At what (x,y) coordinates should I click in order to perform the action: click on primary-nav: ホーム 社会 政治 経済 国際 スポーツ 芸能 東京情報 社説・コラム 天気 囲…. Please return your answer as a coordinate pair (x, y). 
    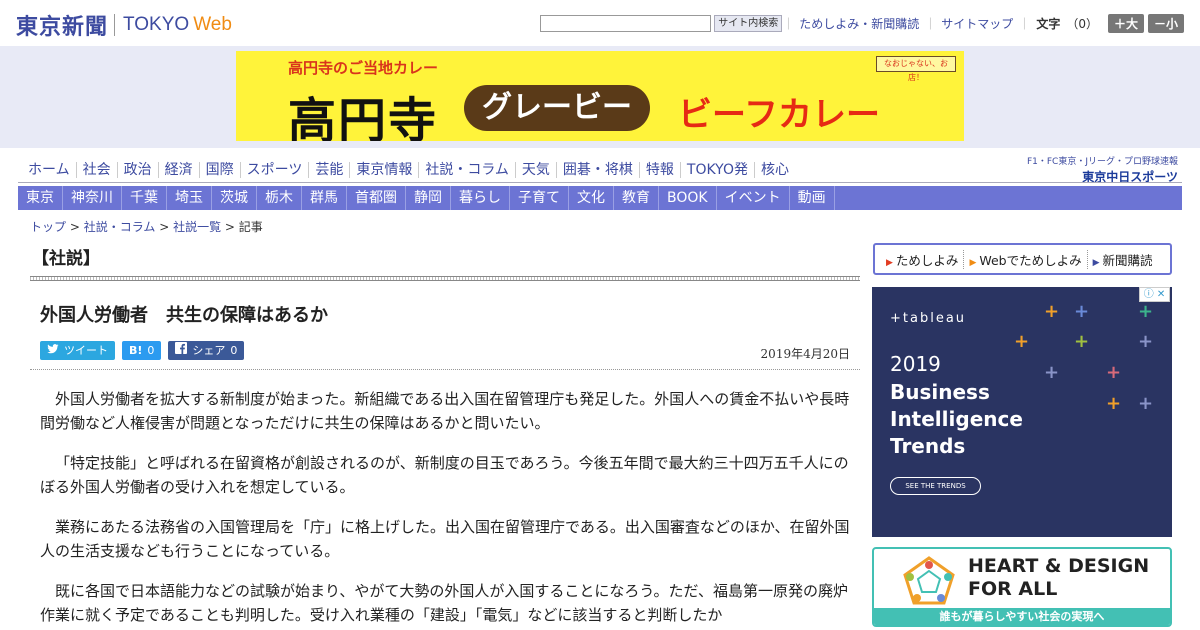
    Looking at the image, I should click on (408, 170).